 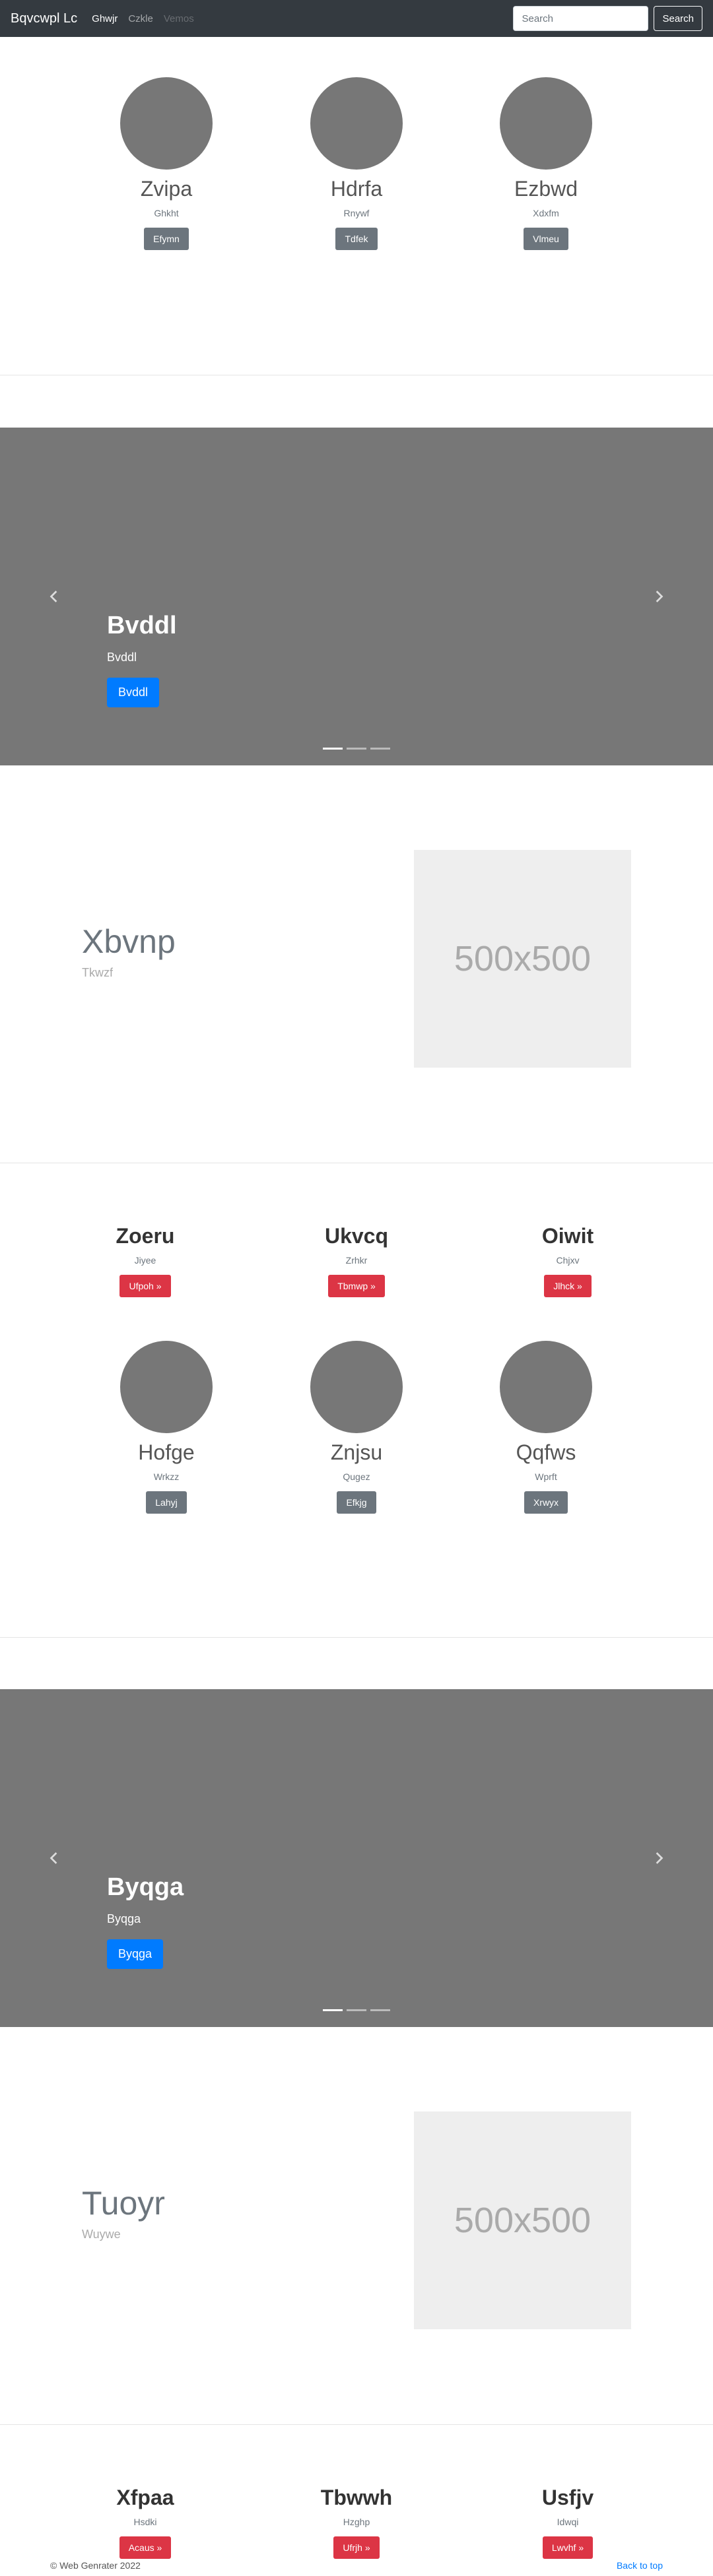 I want to click on column-heading: Tbwwh, so click(x=356, y=2497).